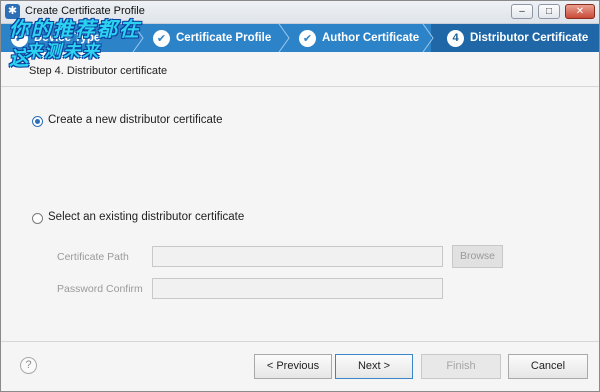  What do you see at coordinates (548, 366) in the screenshot?
I see `cancel-button: Cancel` at bounding box center [548, 366].